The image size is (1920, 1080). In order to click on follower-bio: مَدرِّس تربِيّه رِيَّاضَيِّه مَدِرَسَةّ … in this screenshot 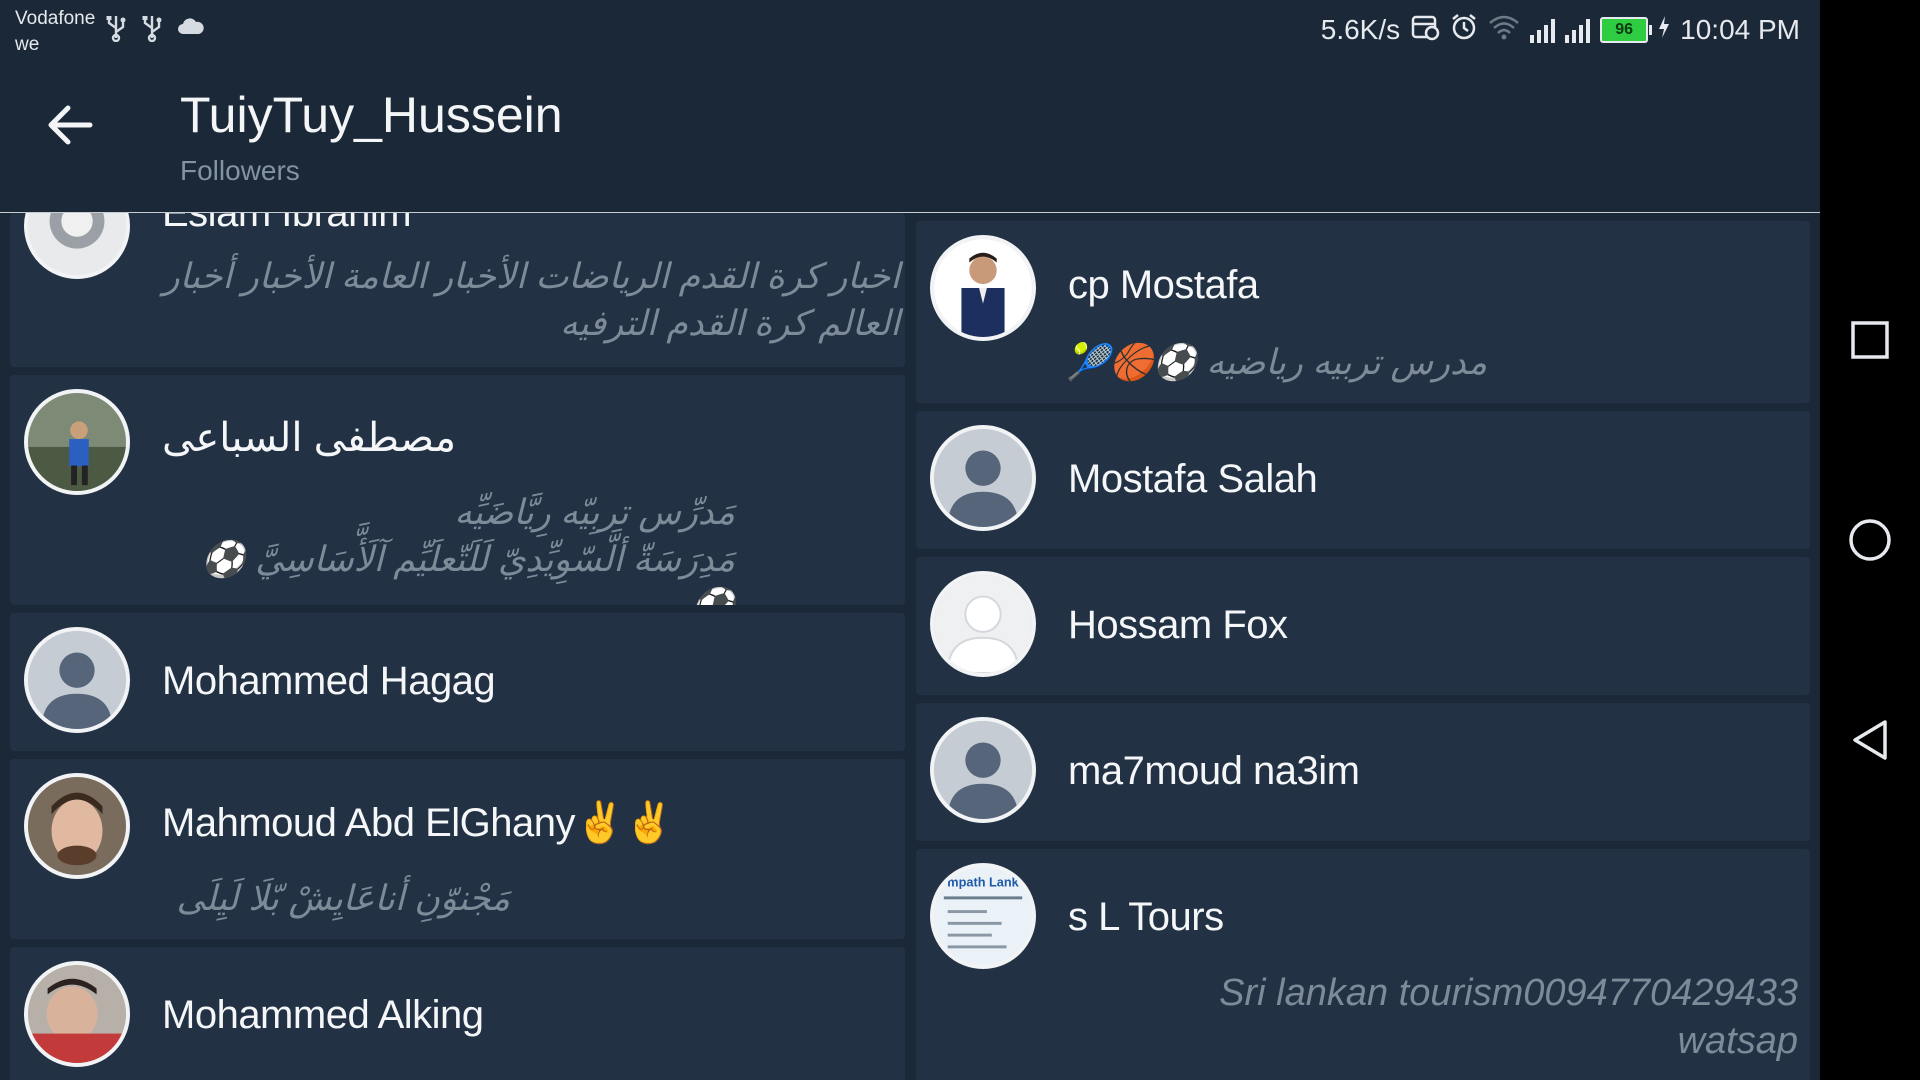, I will do `click(447, 547)`.